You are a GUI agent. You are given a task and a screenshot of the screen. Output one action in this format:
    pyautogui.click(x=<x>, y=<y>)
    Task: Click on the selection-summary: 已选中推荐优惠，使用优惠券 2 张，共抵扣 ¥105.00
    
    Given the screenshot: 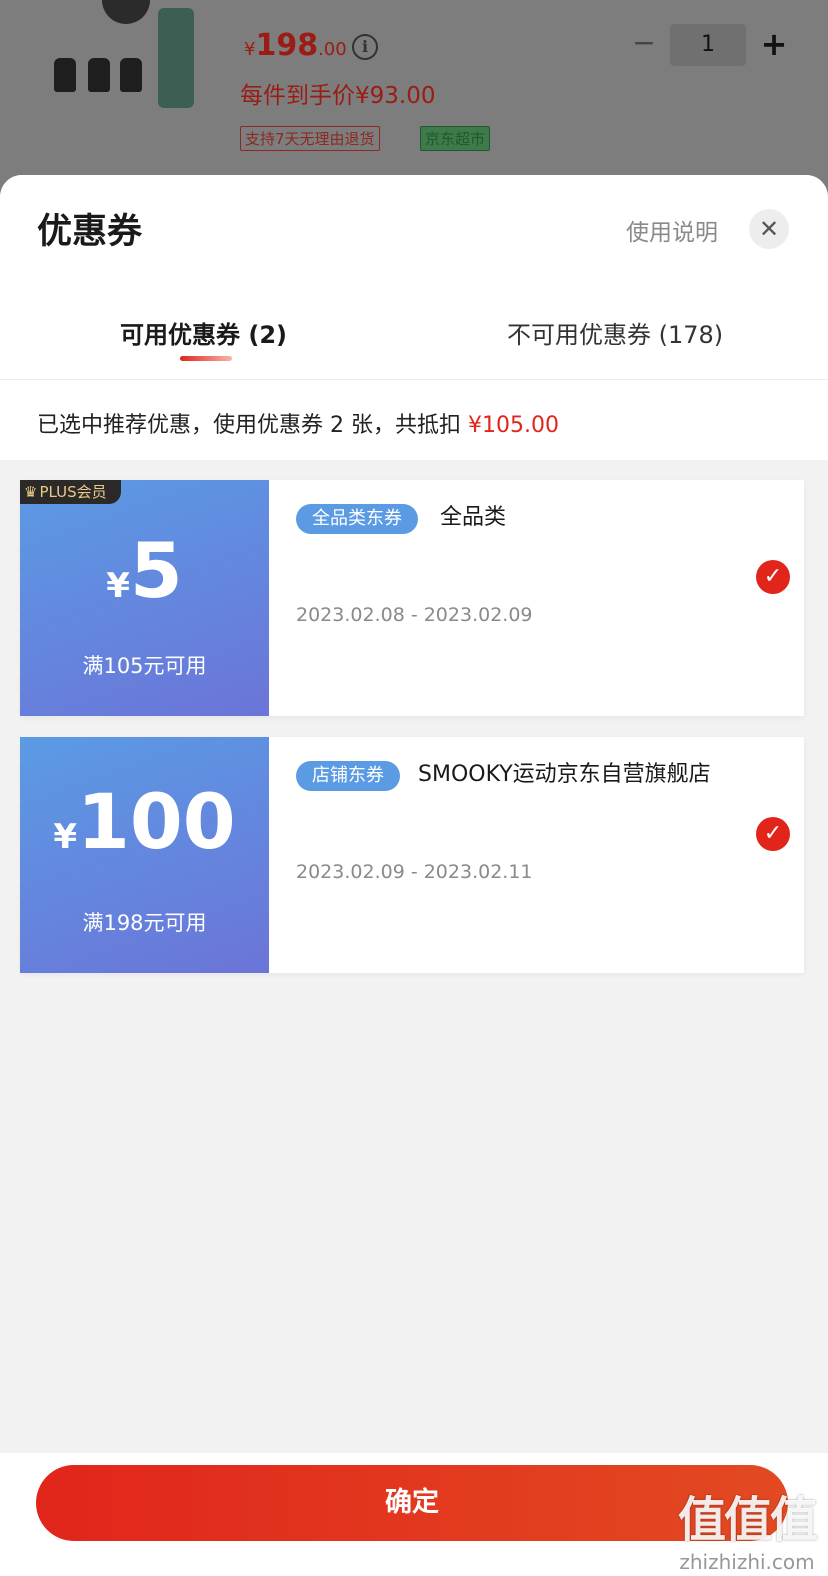 What is the action you would take?
    pyautogui.click(x=414, y=420)
    